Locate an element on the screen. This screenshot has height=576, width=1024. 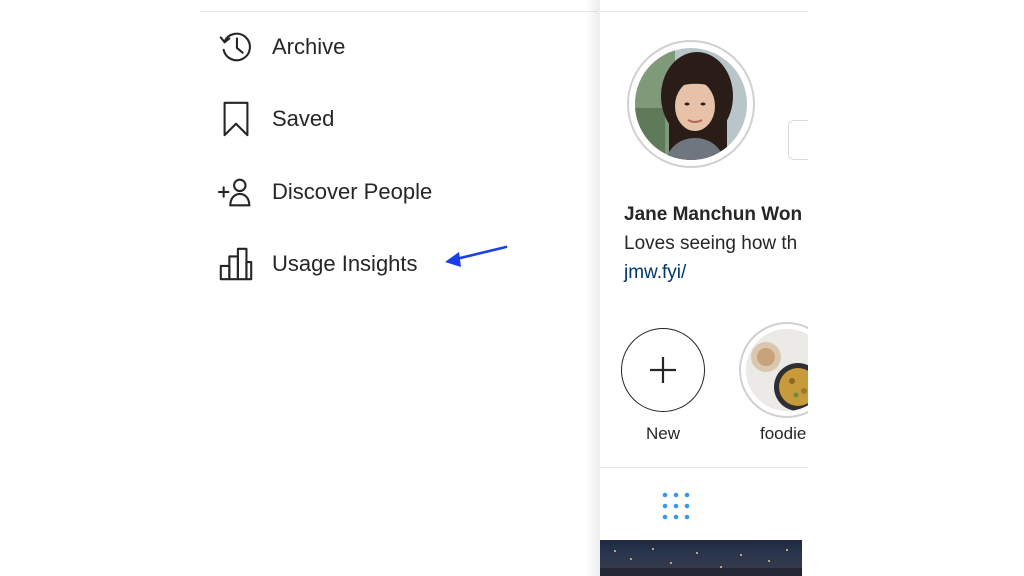
profile-bio: Loves seeing how th is located at coordinates (711, 243).